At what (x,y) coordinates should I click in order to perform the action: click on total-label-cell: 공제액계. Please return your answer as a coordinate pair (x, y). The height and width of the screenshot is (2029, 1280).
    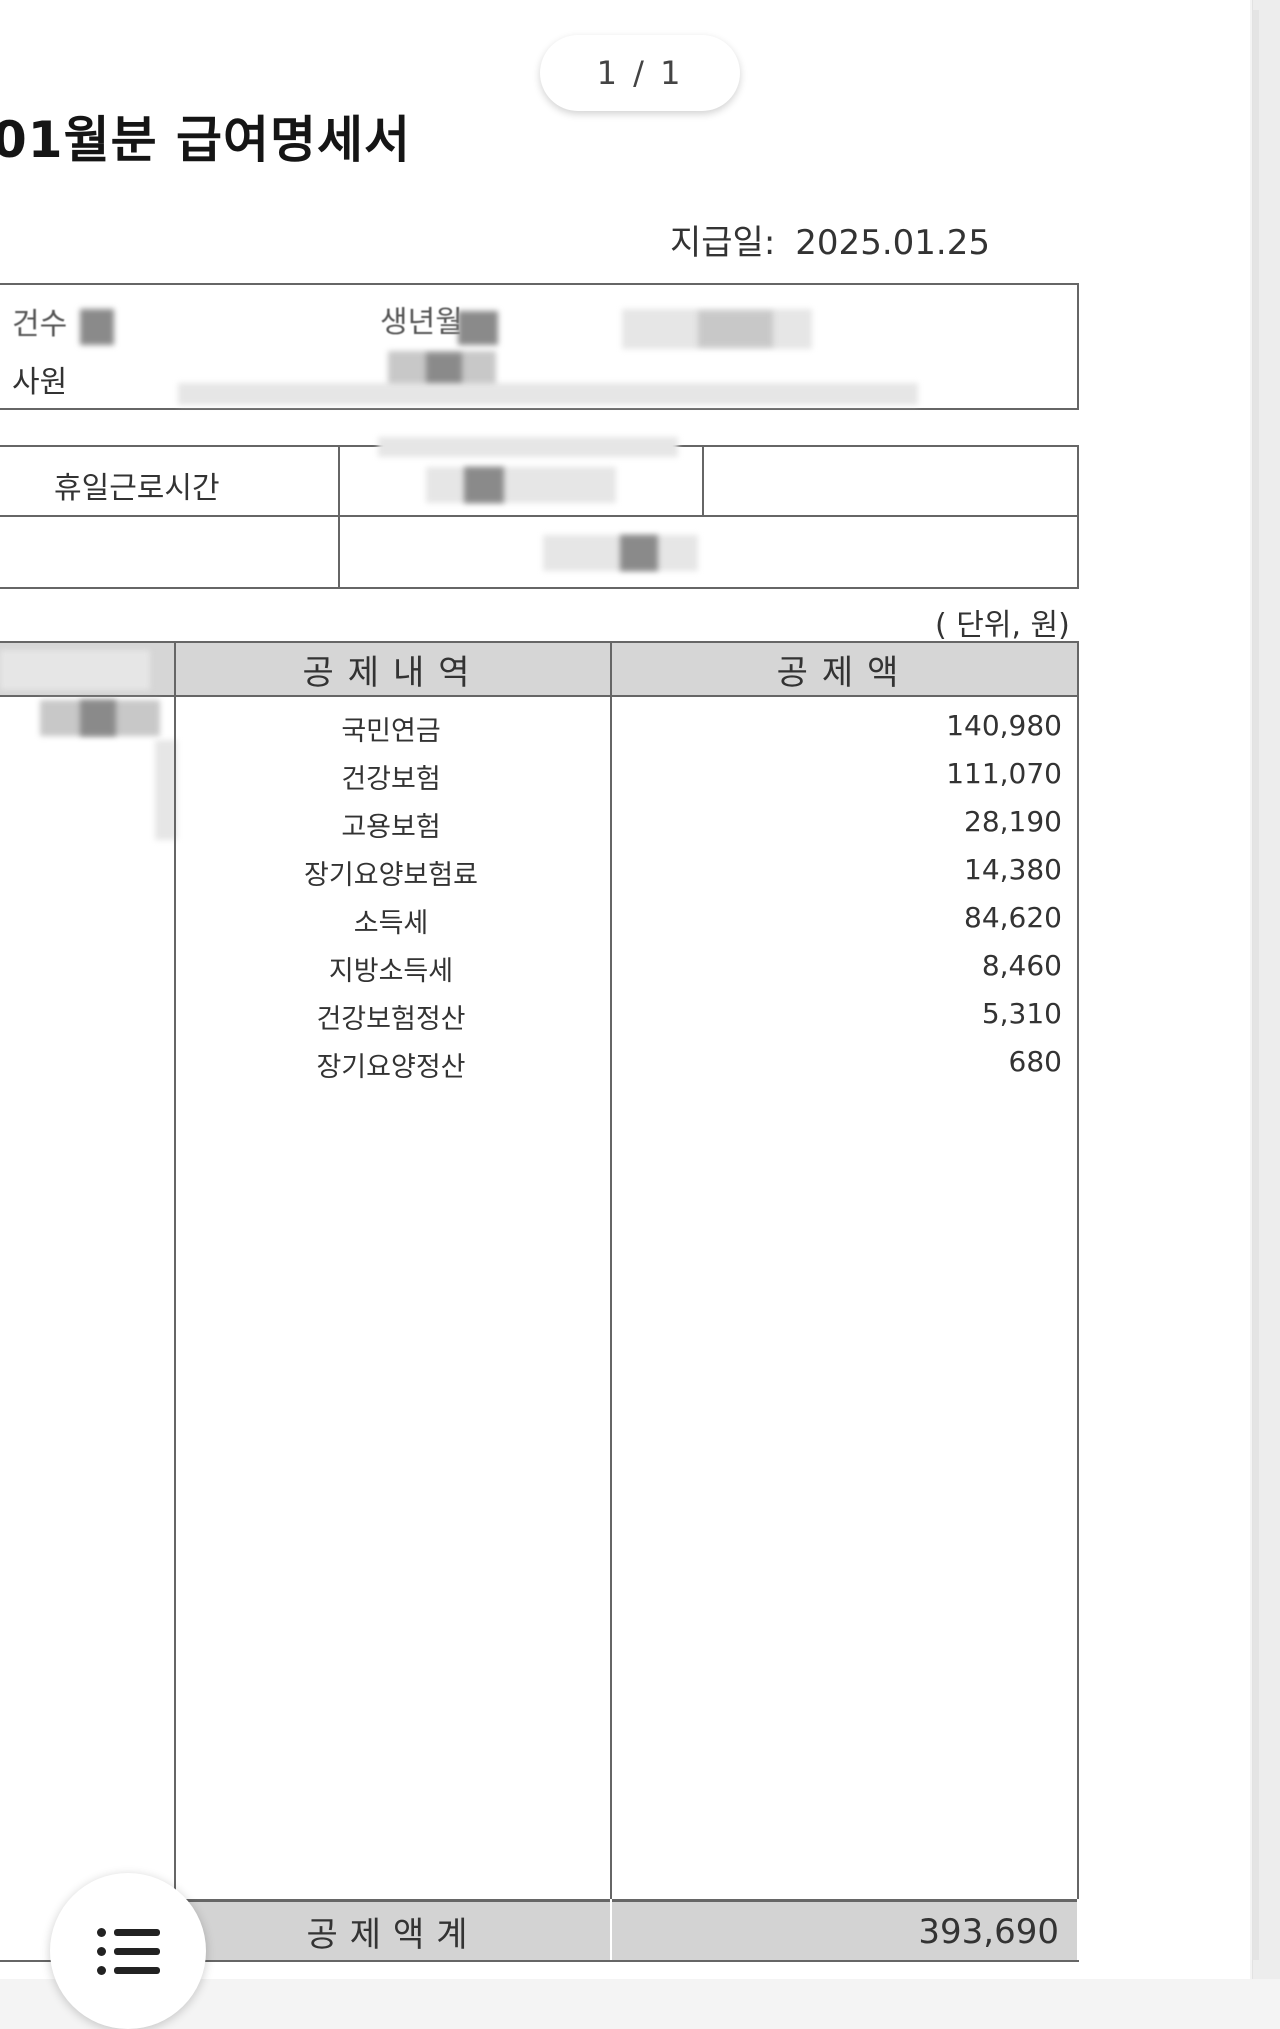
    Looking at the image, I should click on (393, 1930).